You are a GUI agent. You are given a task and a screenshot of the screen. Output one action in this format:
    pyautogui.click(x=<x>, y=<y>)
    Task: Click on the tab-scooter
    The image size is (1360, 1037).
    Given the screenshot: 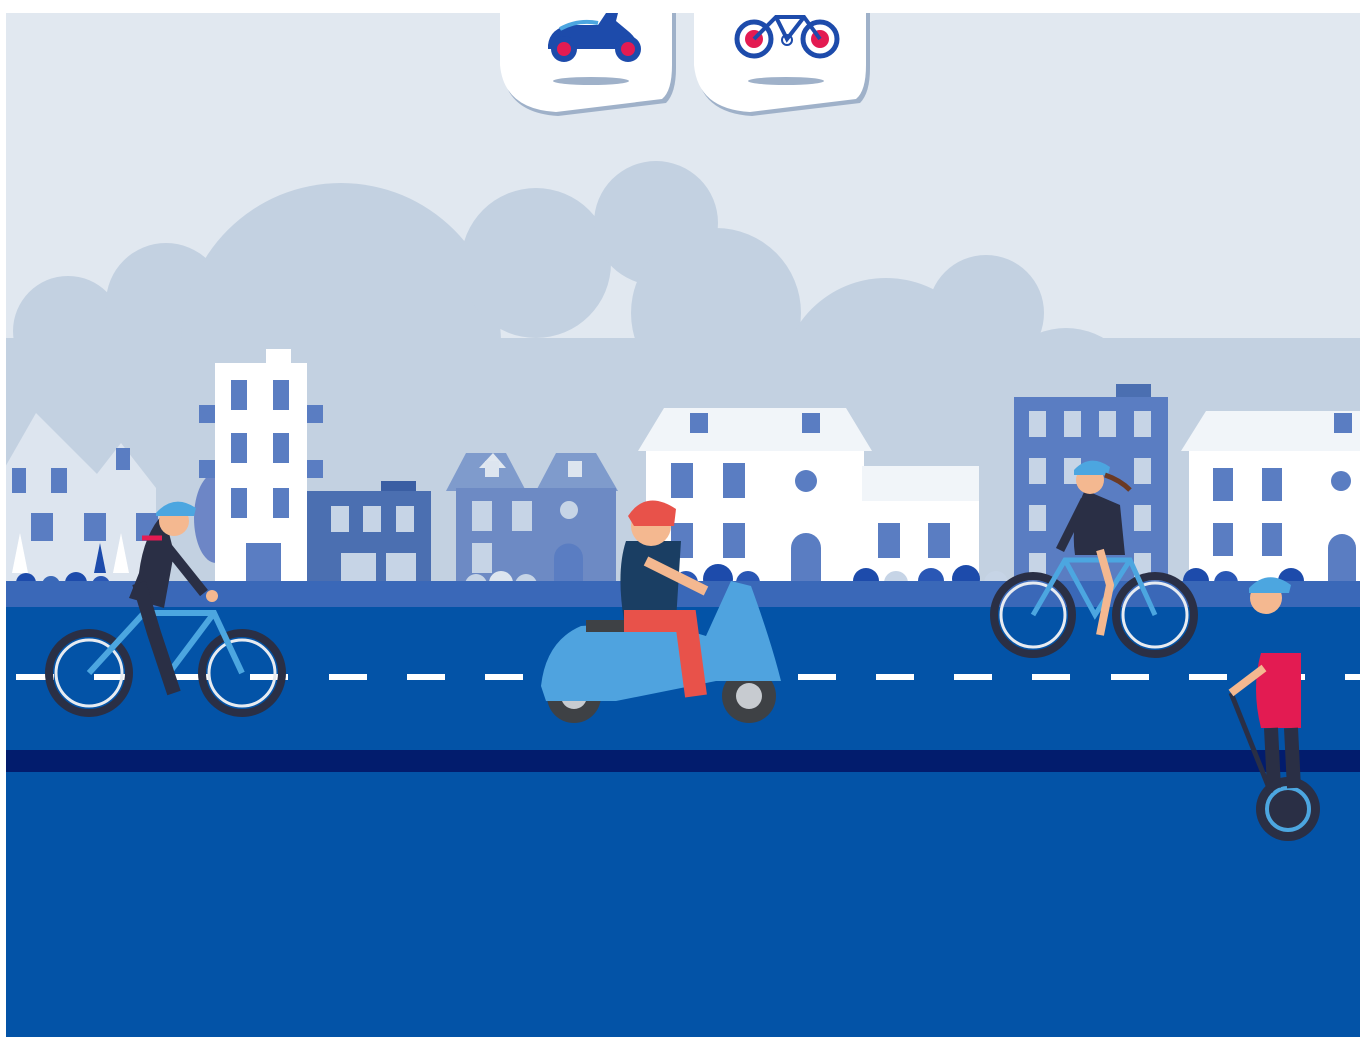 What is the action you would take?
    pyautogui.click(x=588, y=68)
    